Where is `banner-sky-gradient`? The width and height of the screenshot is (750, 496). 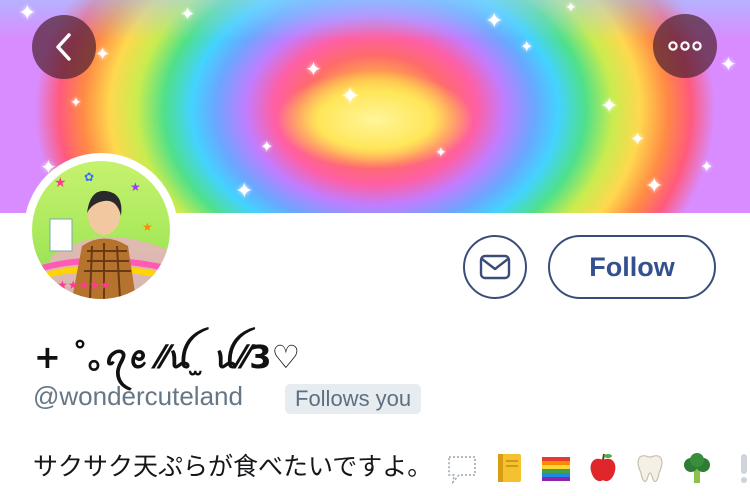 banner-sky-gradient is located at coordinates (375, 20).